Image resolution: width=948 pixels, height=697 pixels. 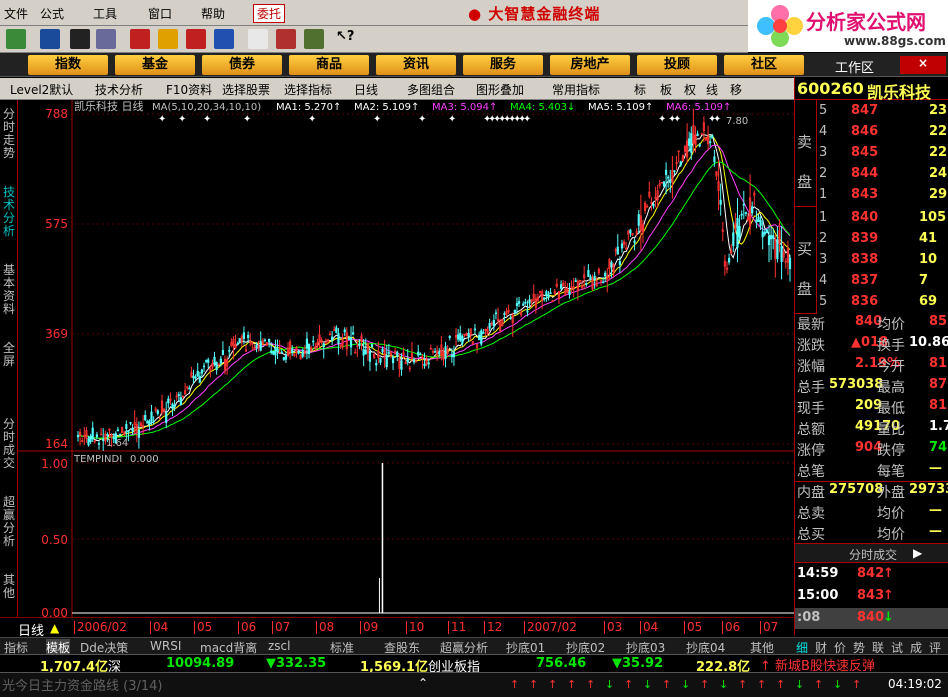 What do you see at coordinates (308, 89) in the screenshot?
I see `tab-select-indicator: 选择指标` at bounding box center [308, 89].